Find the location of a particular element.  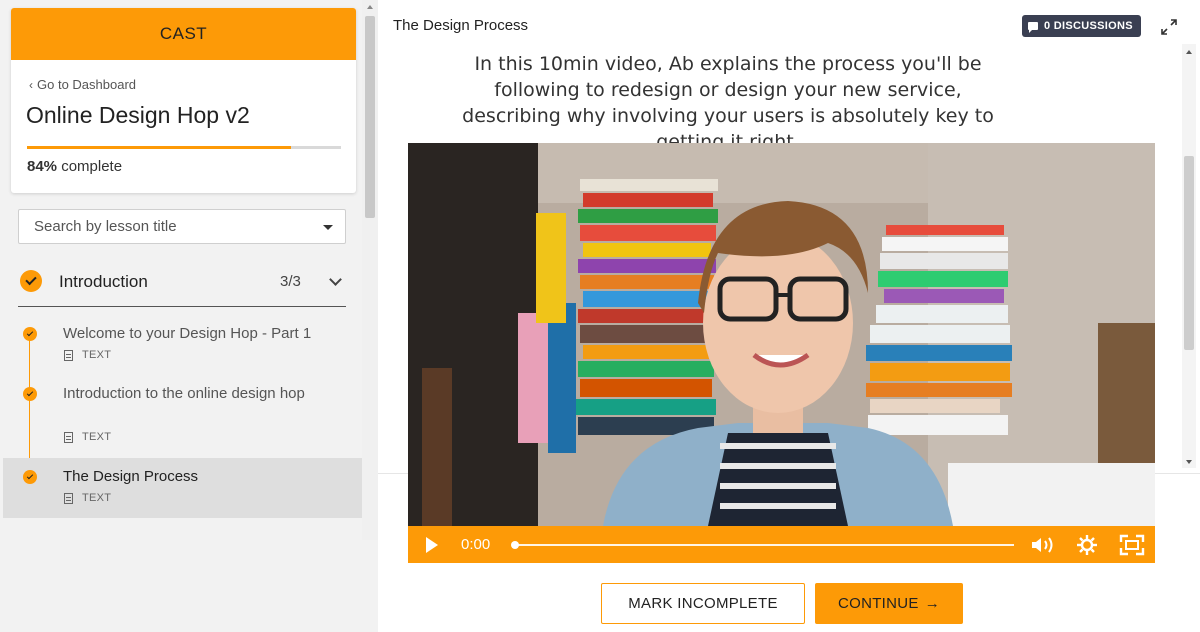

discussions-button: 0 DISCUSSIONS is located at coordinates (1081, 26).